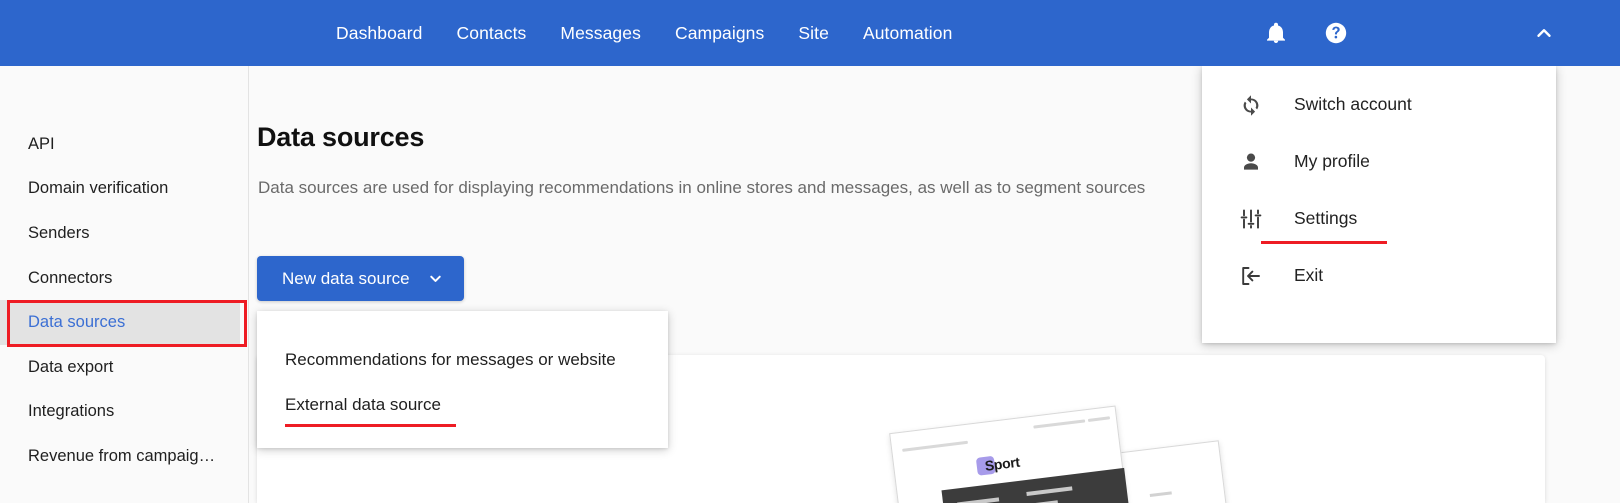  Describe the element at coordinates (1438, 33) in the screenshot. I see `top-nav-actions` at that location.